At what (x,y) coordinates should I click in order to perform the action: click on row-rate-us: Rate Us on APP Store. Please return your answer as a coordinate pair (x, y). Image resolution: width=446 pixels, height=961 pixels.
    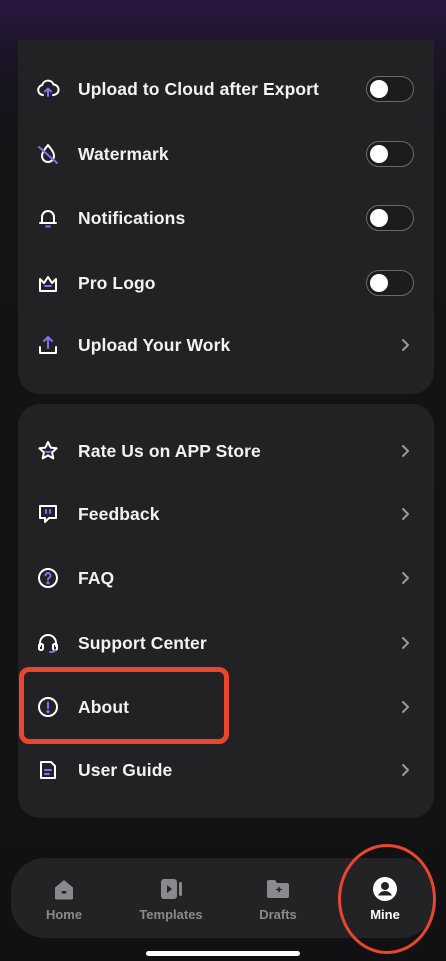
    Looking at the image, I should click on (226, 451).